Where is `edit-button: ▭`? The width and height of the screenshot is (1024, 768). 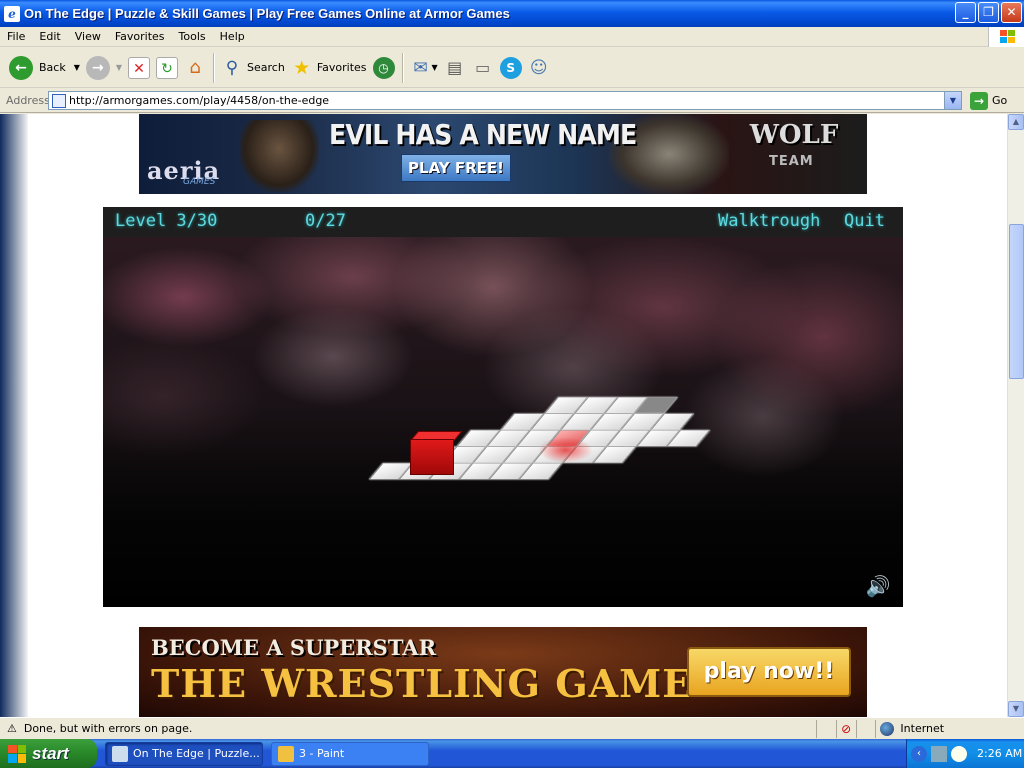 edit-button: ▭ is located at coordinates (483, 68).